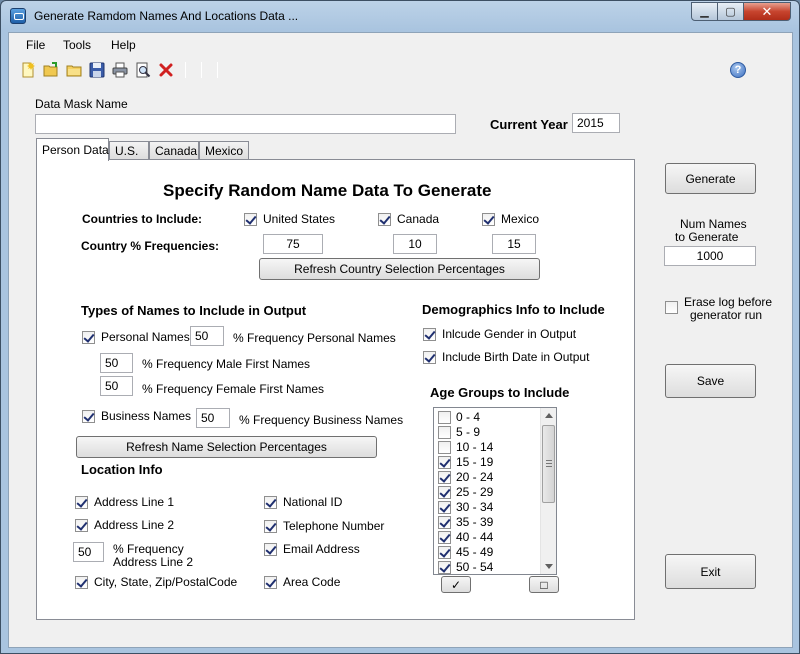 The width and height of the screenshot is (800, 654). Describe the element at coordinates (74, 70) in the screenshot. I see `folder-icon` at that location.